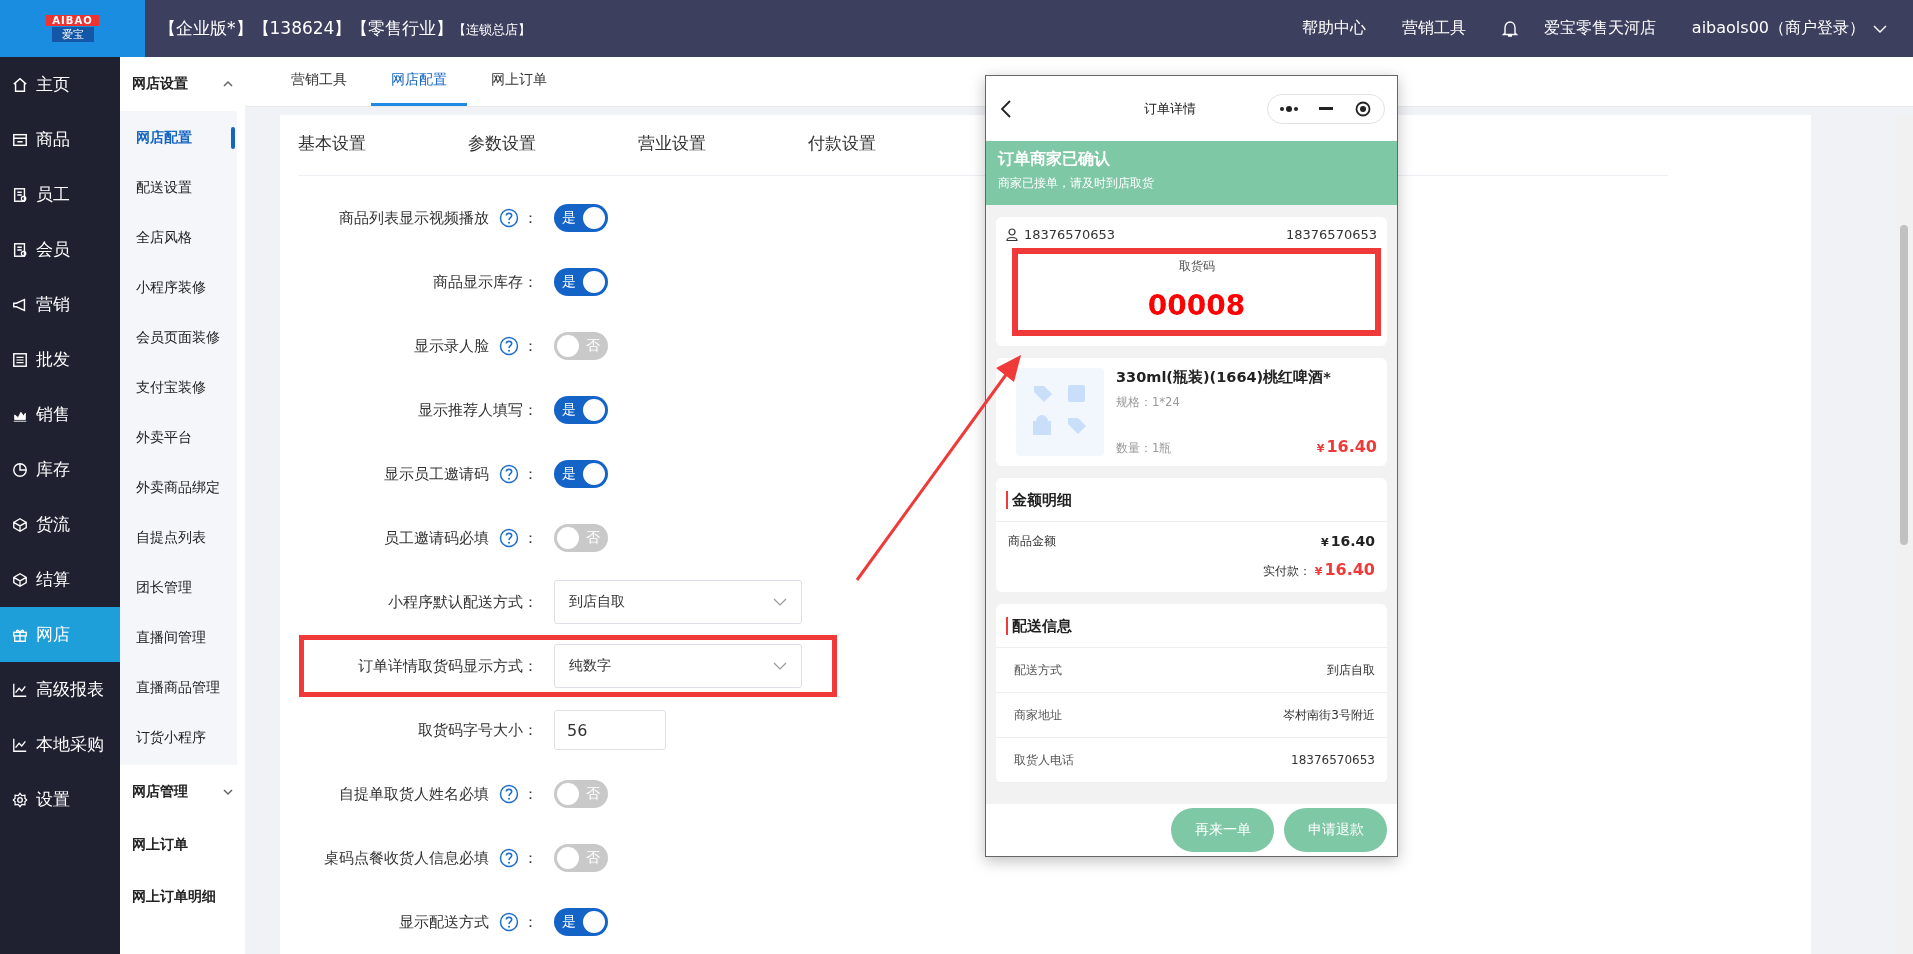 This screenshot has height=954, width=1913. Describe the element at coordinates (414, 218) in the screenshot. I see `field-label: 商品列表显示视频播放` at that location.